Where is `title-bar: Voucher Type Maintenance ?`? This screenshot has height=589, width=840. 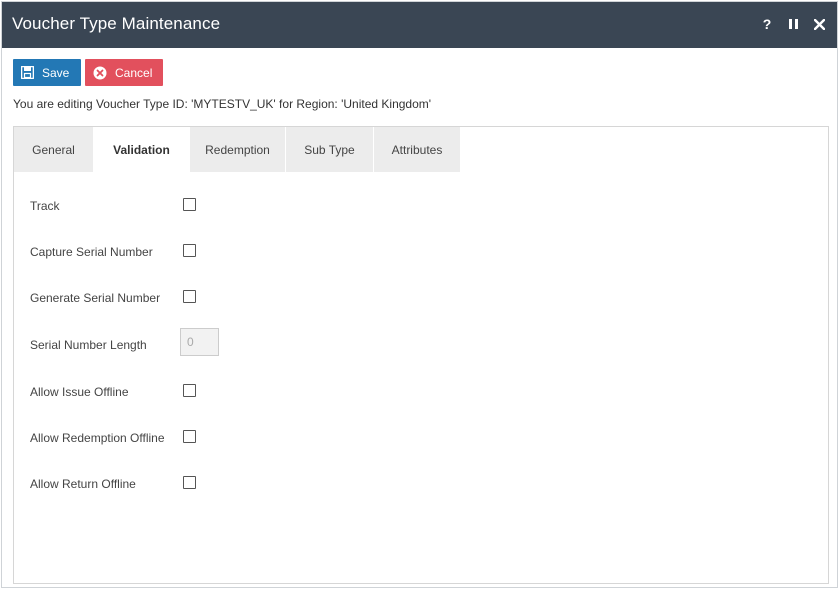
title-bar: Voucher Type Maintenance ? is located at coordinates (419, 25).